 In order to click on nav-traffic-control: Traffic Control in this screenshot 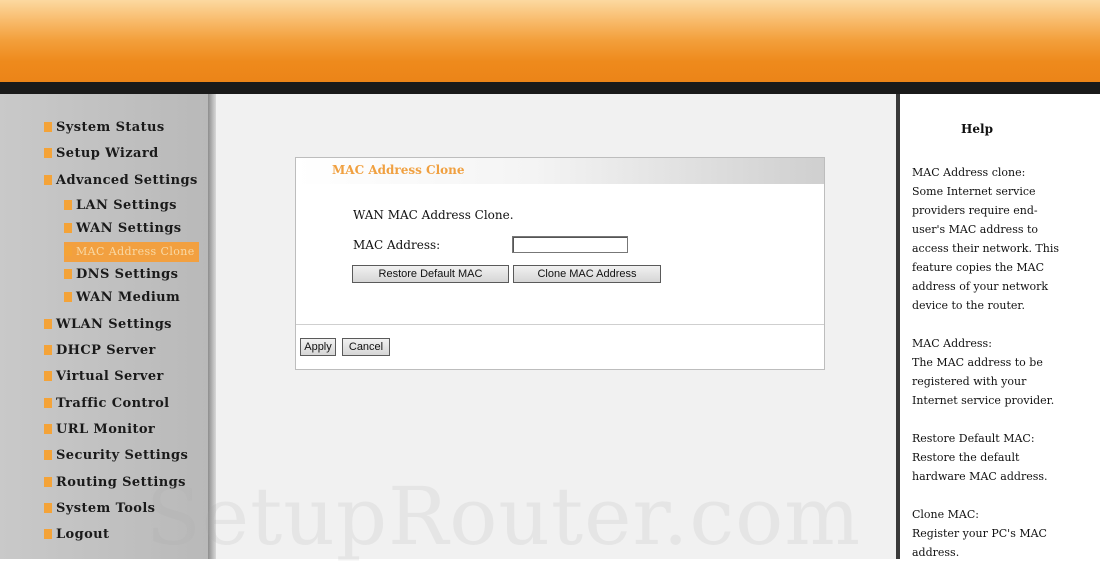, I will do `click(107, 404)`.